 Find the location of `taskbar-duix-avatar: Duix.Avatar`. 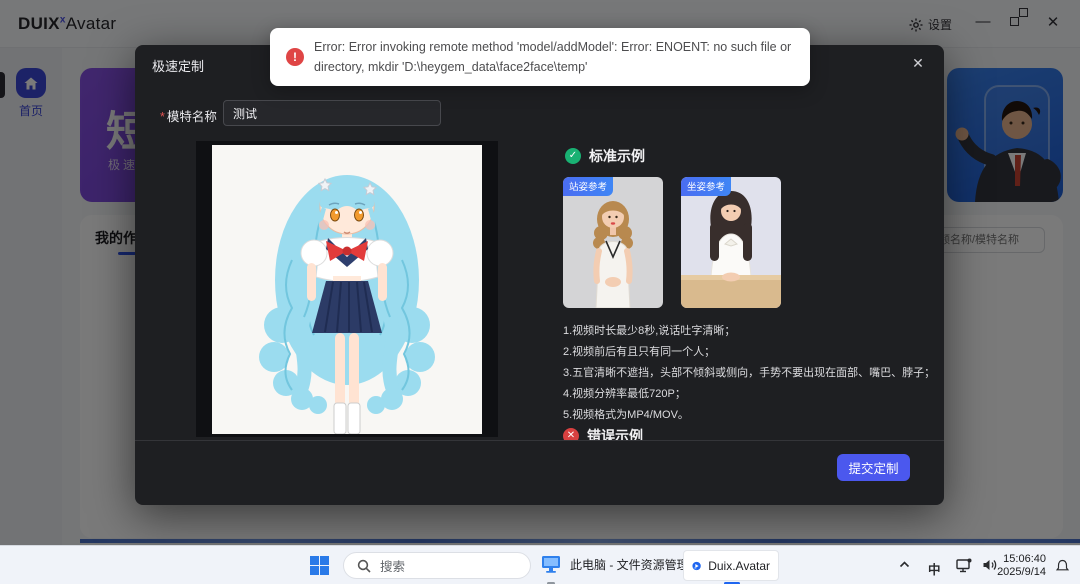

taskbar-duix-avatar: Duix.Avatar is located at coordinates (731, 567).